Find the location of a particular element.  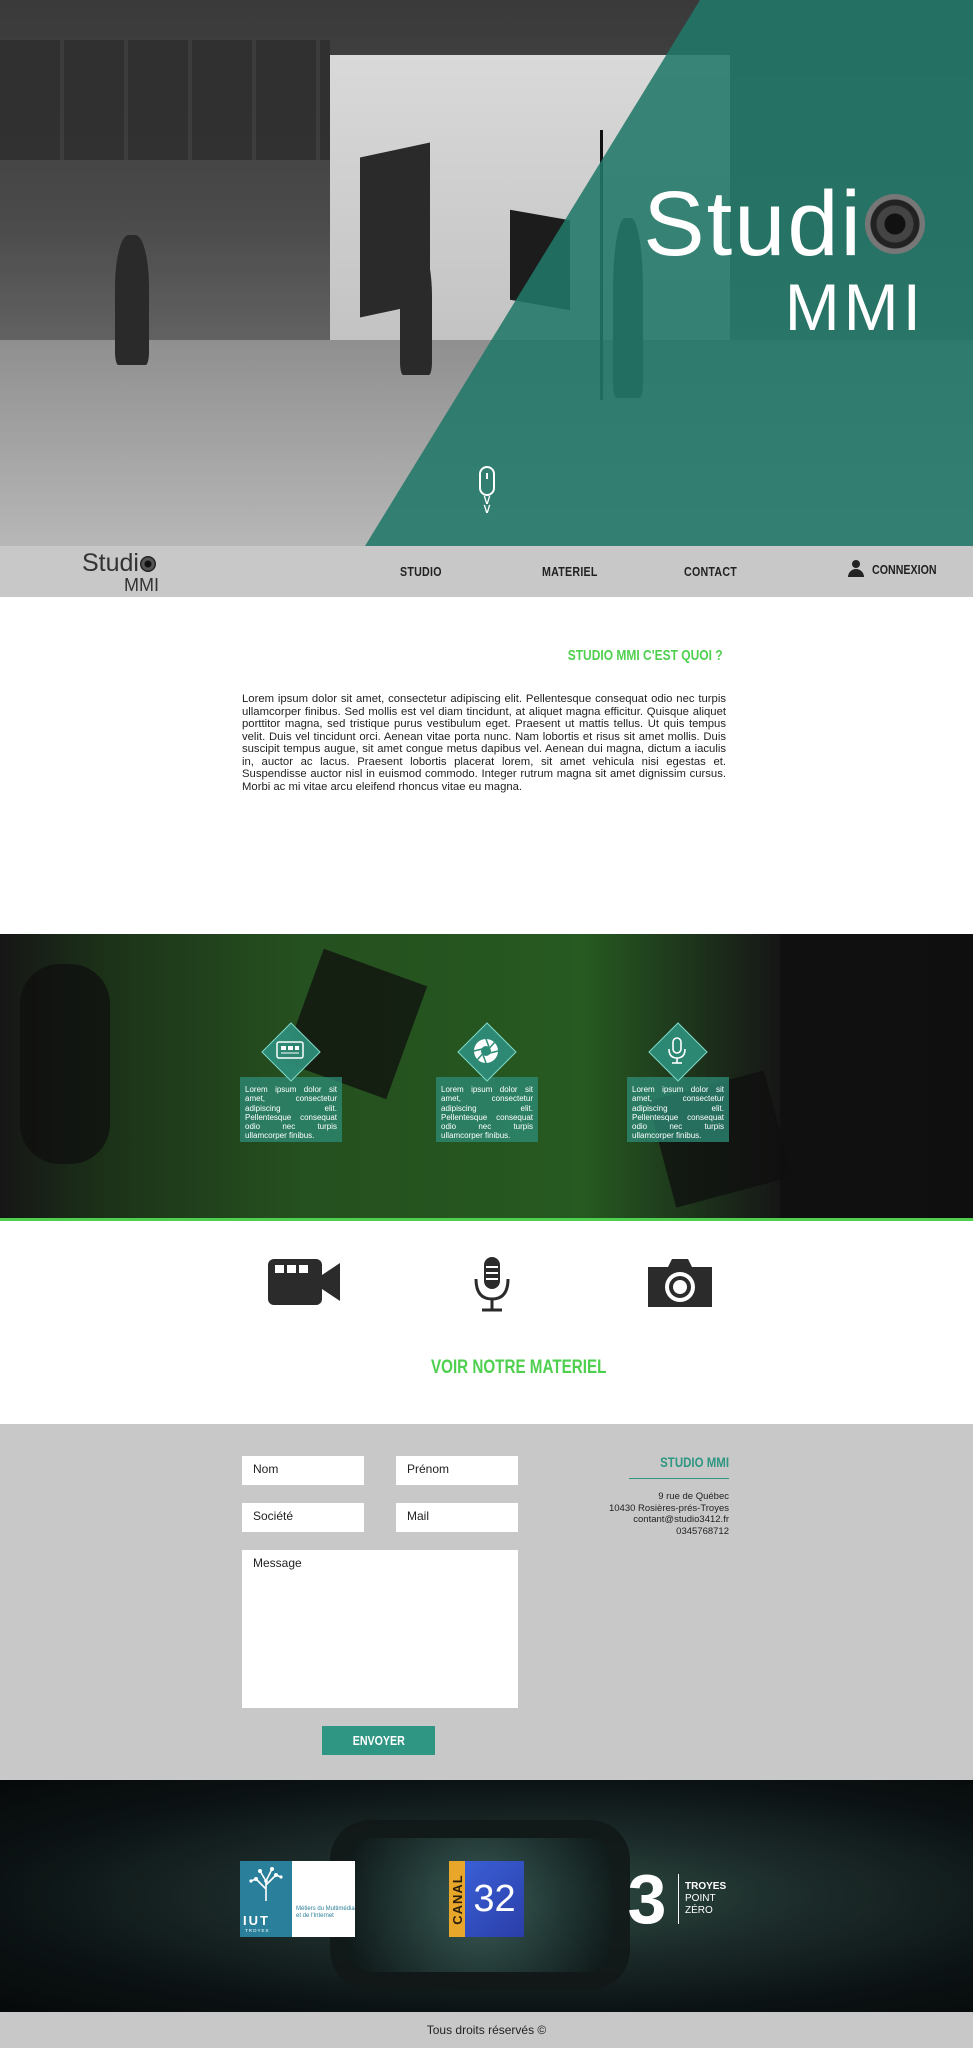

hero-title-line1: Studi is located at coordinates (753, 224).